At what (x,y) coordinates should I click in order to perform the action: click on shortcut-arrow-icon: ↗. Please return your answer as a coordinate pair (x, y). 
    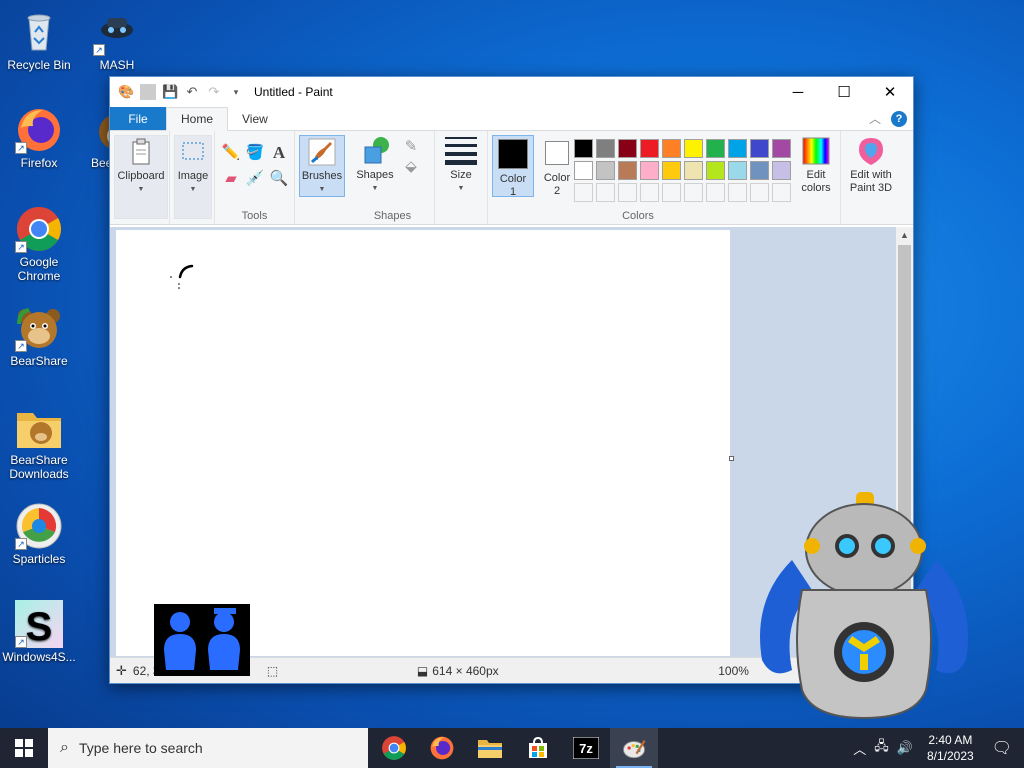
    Looking at the image, I should click on (21, 642).